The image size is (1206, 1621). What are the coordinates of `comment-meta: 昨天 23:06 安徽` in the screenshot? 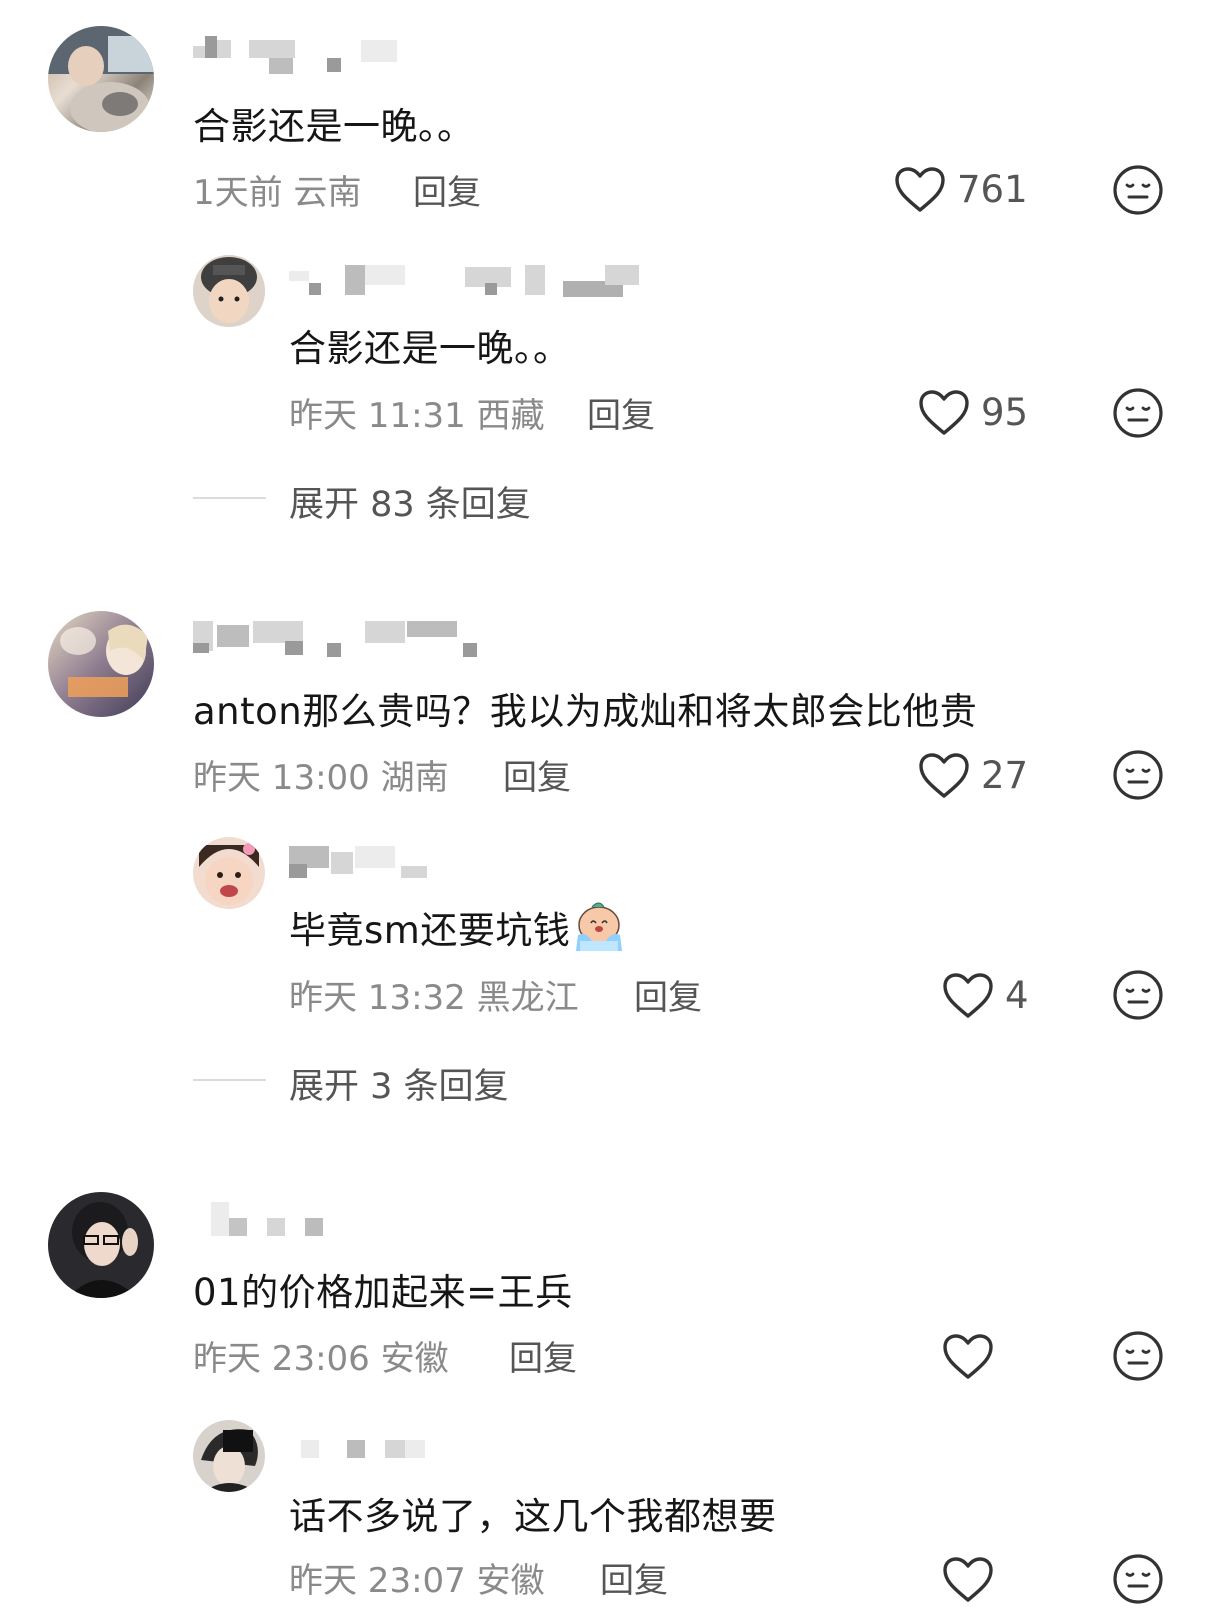 It's located at (321, 1359).